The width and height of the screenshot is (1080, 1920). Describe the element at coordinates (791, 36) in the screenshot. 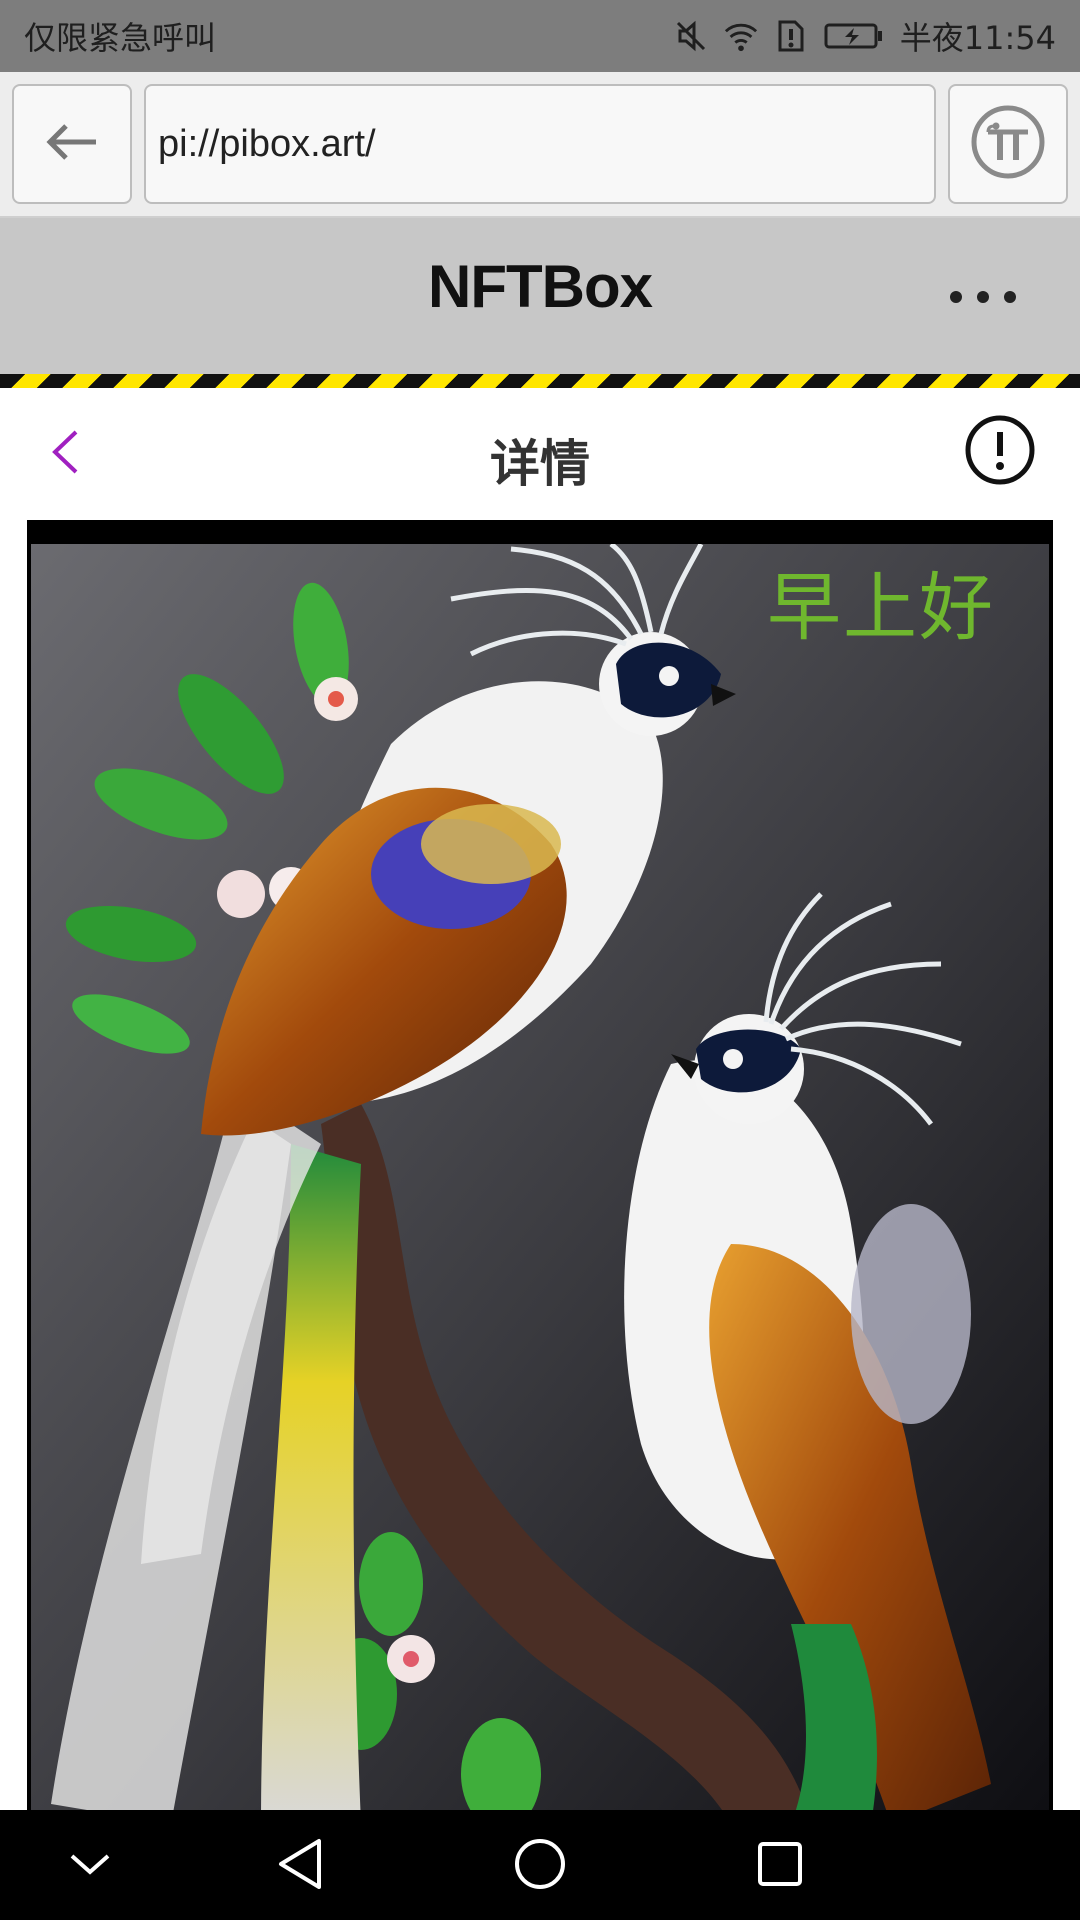

I see `sim-alert-icon` at that location.